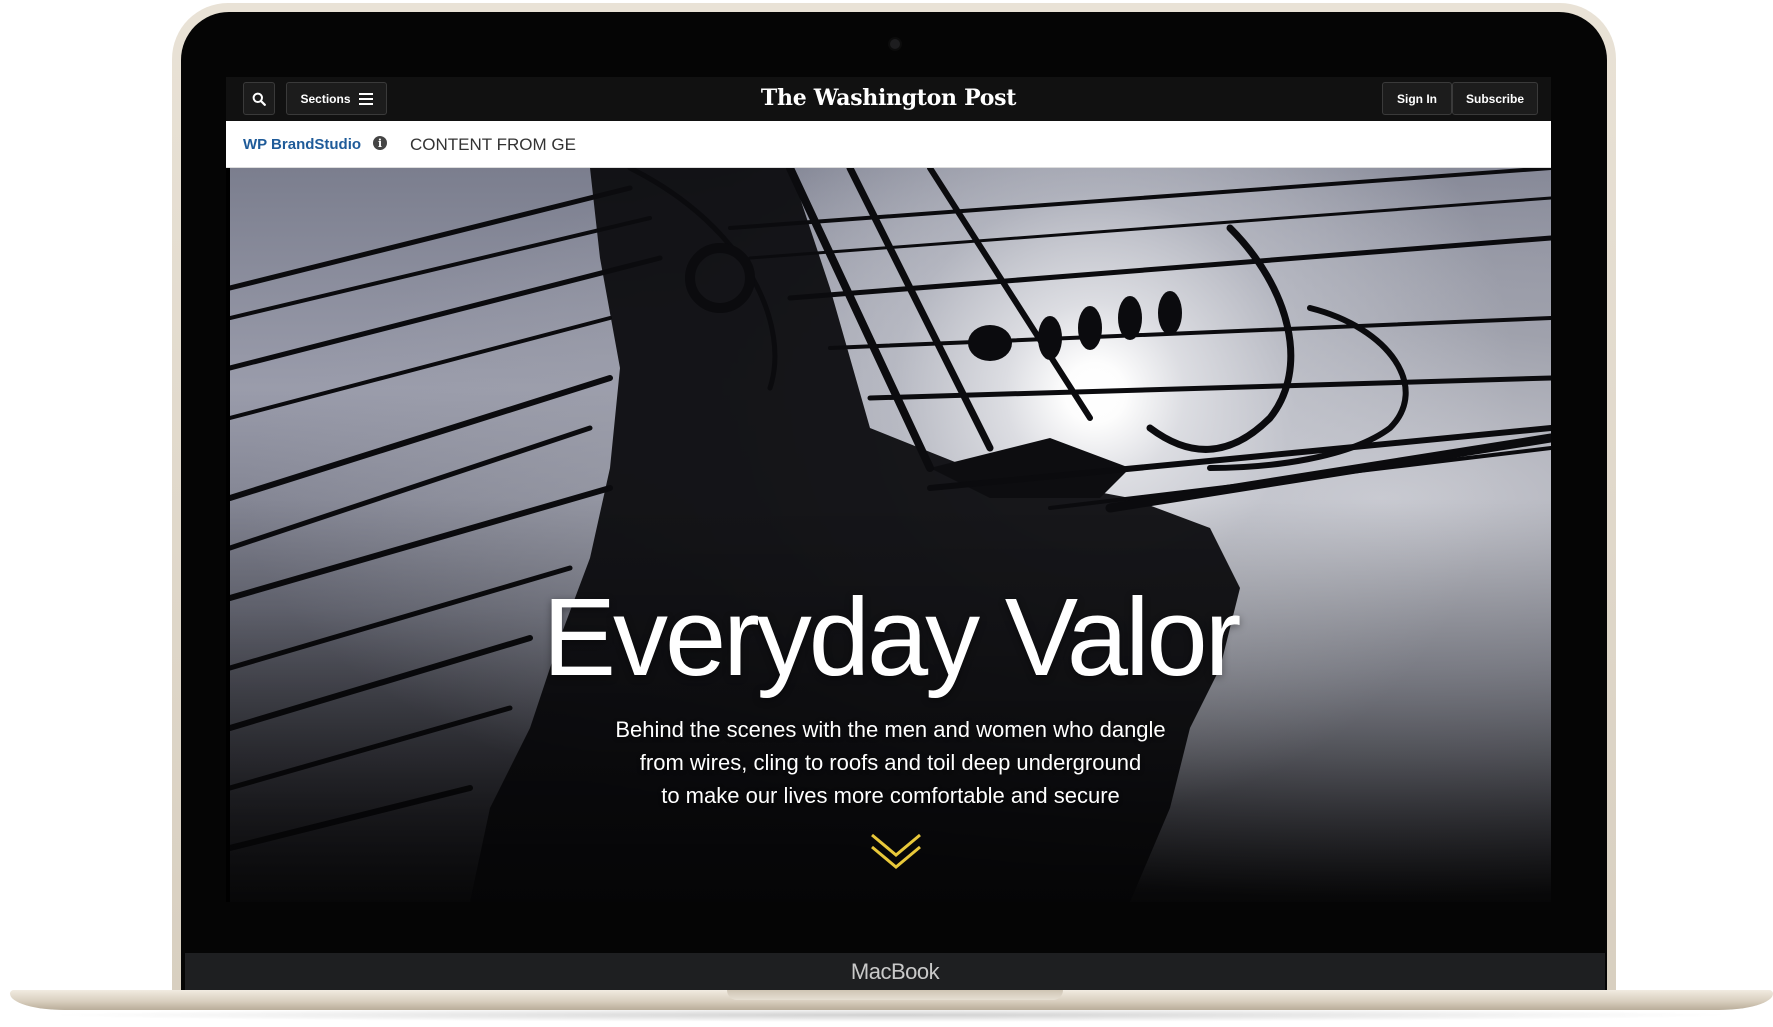 The height and width of the screenshot is (1027, 1773). Describe the element at coordinates (302, 144) in the screenshot. I see `brandstudio-link: WP BrandStudio` at that location.